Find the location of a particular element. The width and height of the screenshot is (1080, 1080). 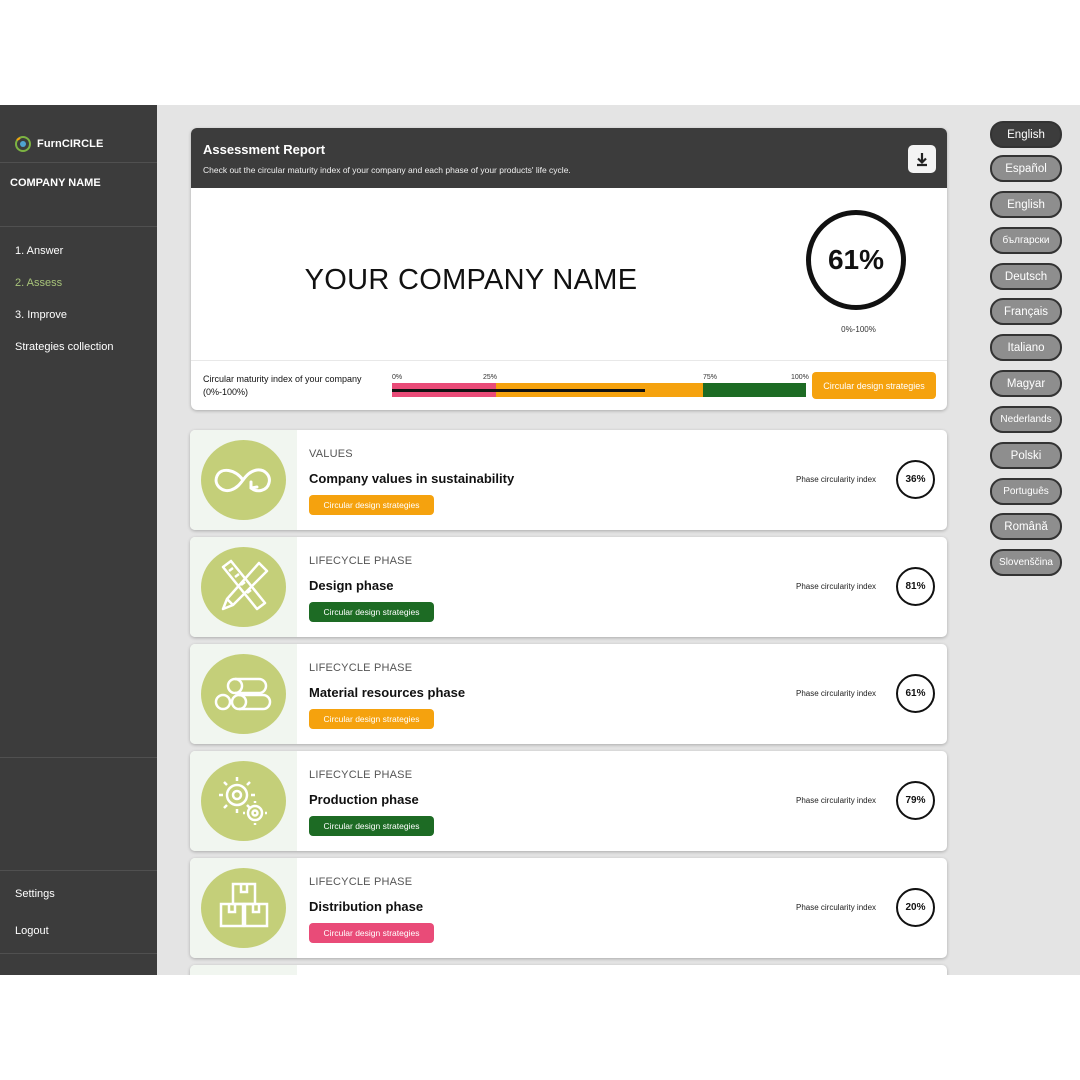

phase-index-circle: 79% is located at coordinates (915, 800).